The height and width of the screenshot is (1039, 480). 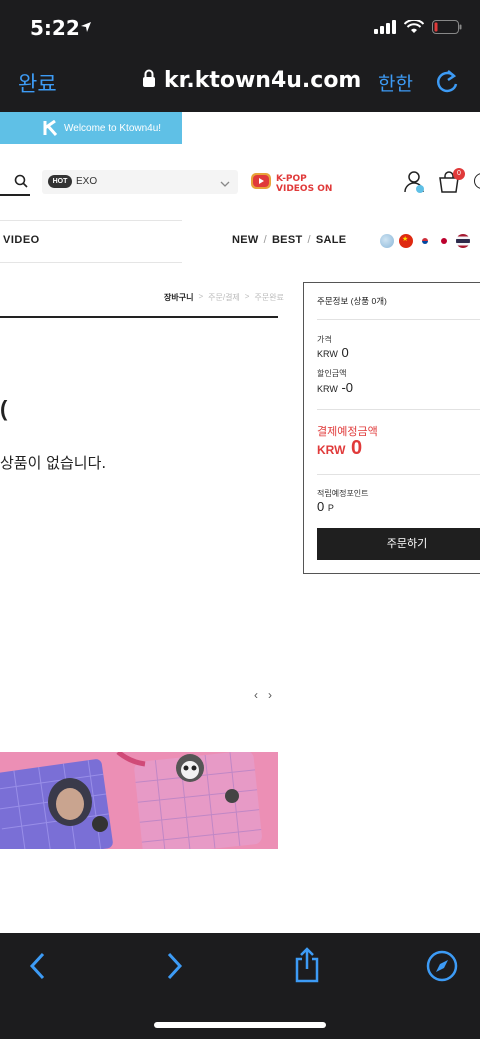 I want to click on hot-keyword-value: EXO, so click(x=87, y=181).